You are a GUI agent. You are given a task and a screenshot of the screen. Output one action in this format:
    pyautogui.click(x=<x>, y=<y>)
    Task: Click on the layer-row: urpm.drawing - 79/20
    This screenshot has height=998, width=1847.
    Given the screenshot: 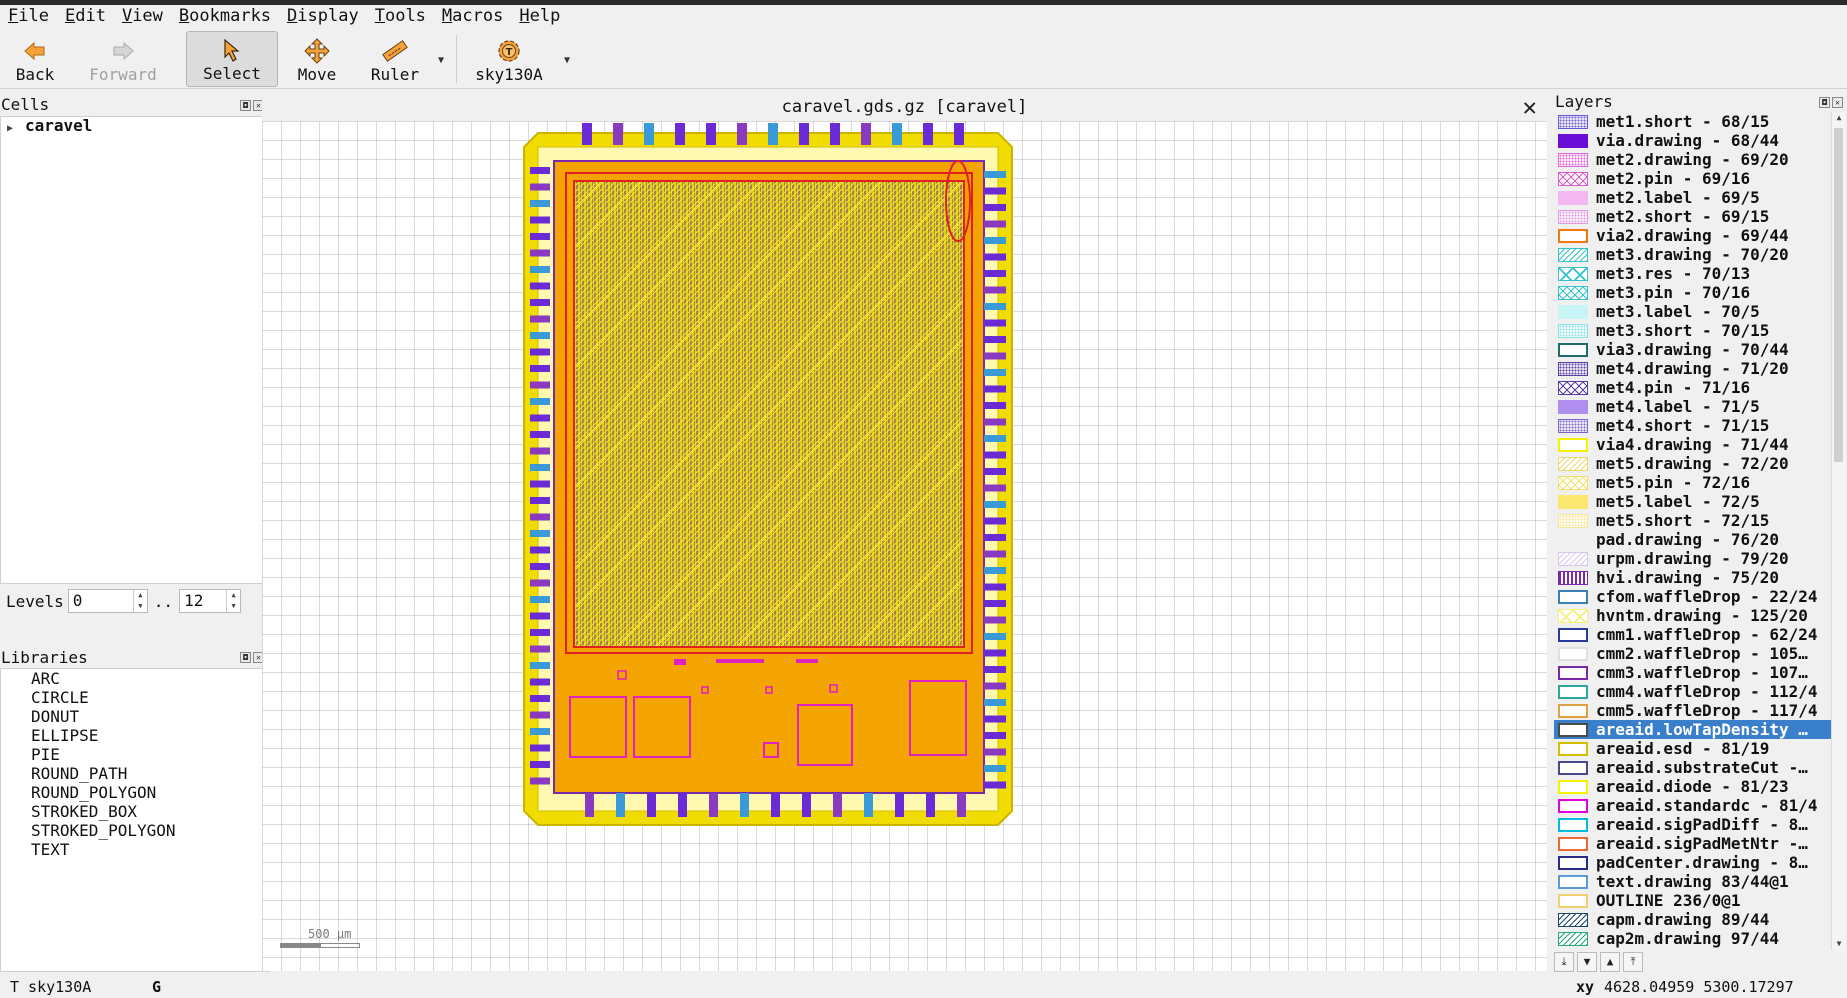 What is the action you would take?
    pyautogui.click(x=1692, y=558)
    